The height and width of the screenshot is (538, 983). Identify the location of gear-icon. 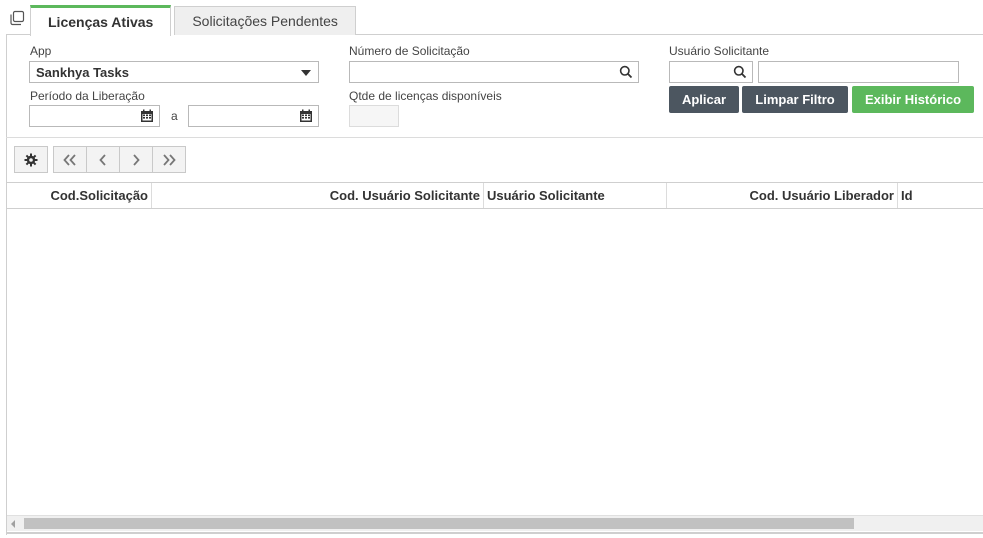
(31, 159).